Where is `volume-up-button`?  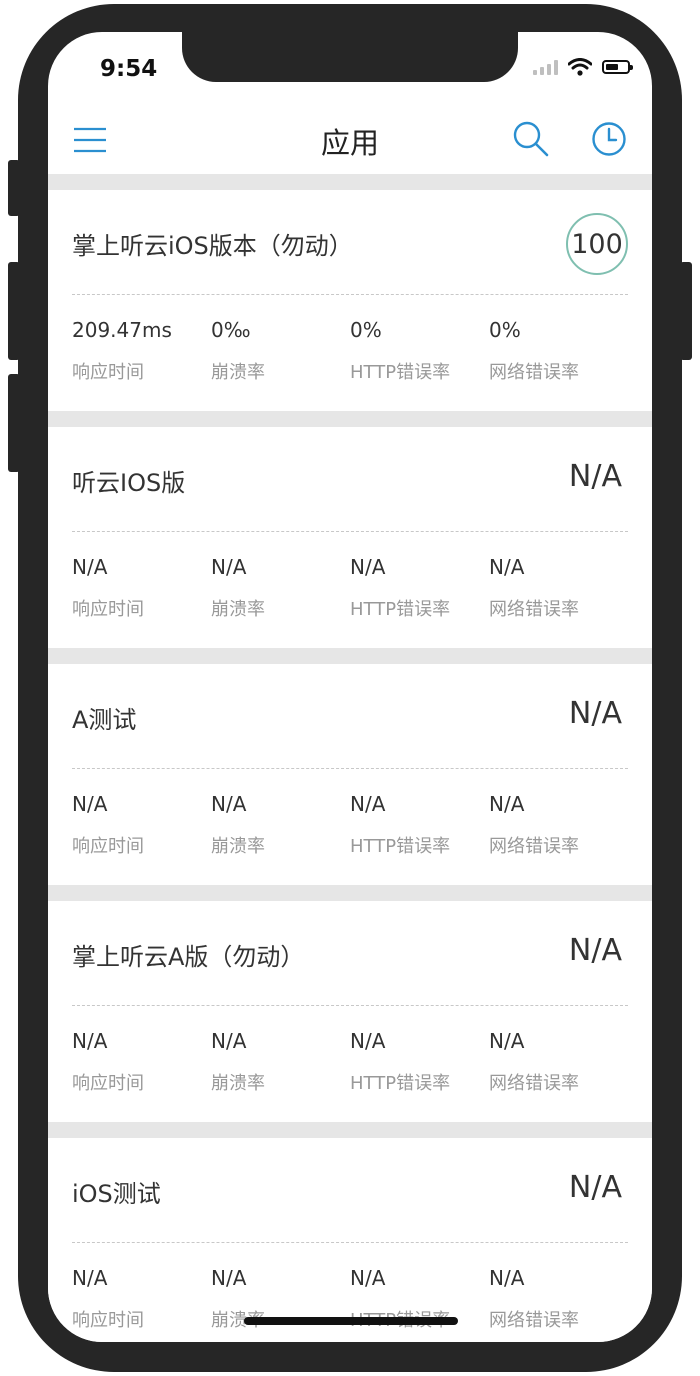 volume-up-button is located at coordinates (14, 311).